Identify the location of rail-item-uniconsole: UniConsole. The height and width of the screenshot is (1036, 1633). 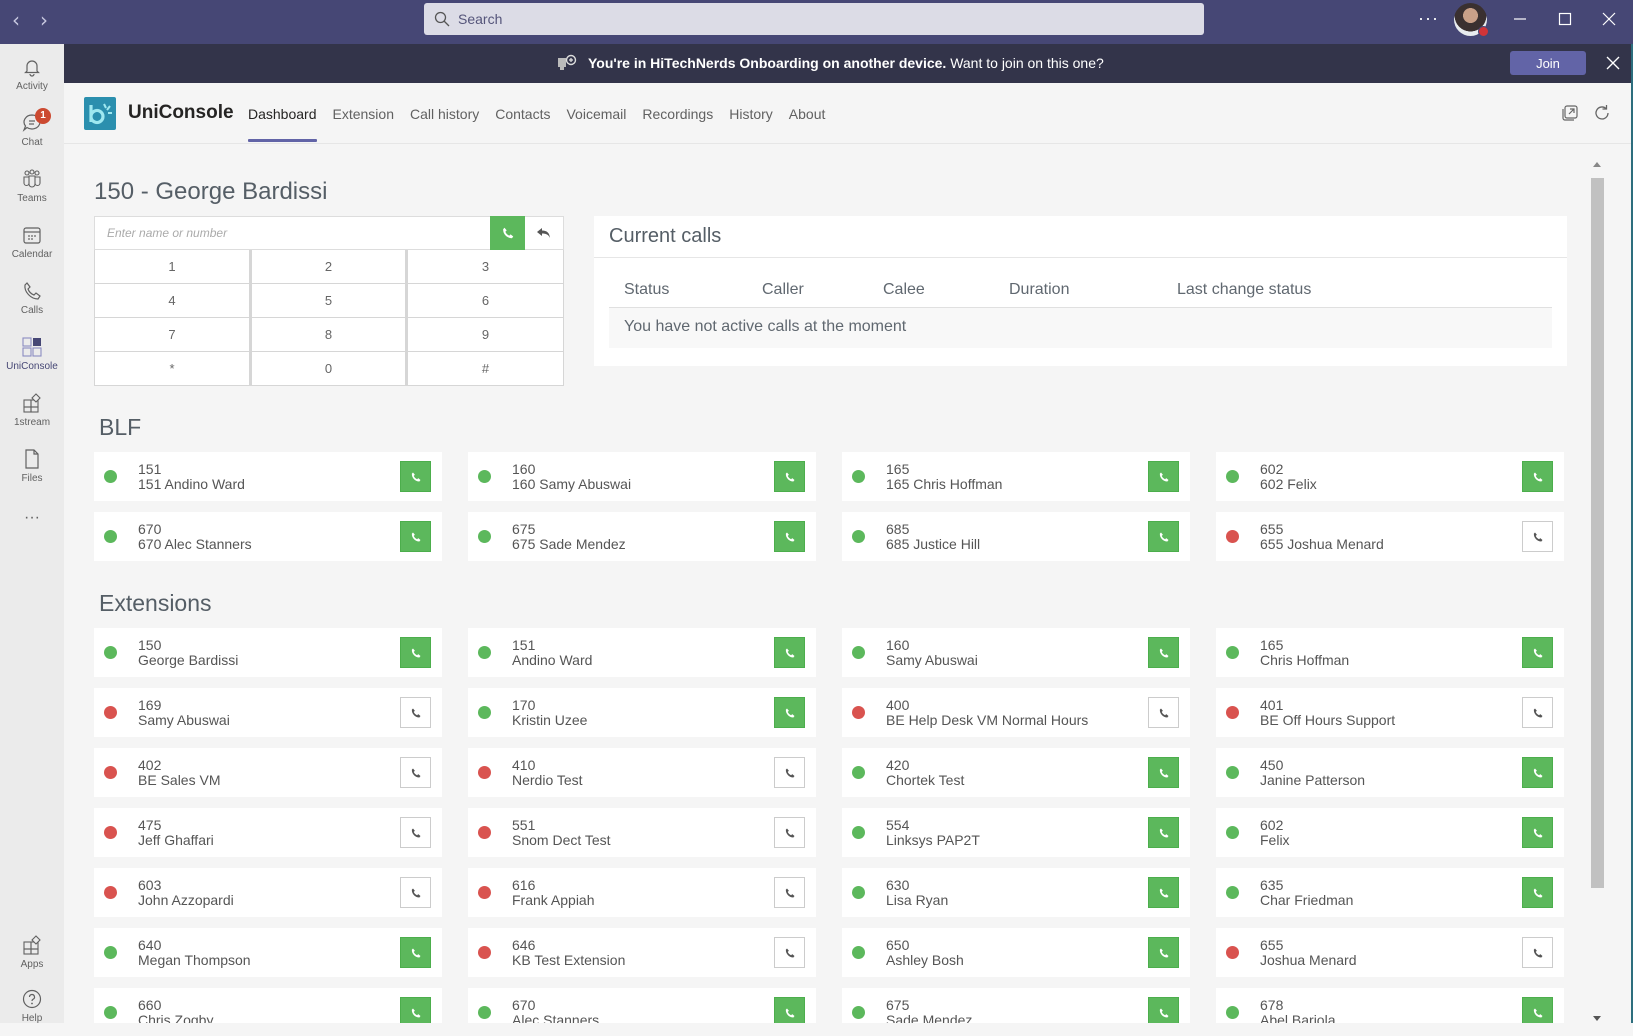
(32, 358).